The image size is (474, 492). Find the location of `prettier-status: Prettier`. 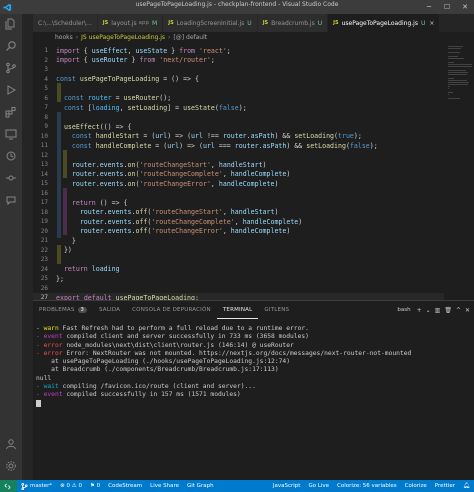

prettier-status: Prettier is located at coordinates (445, 486).